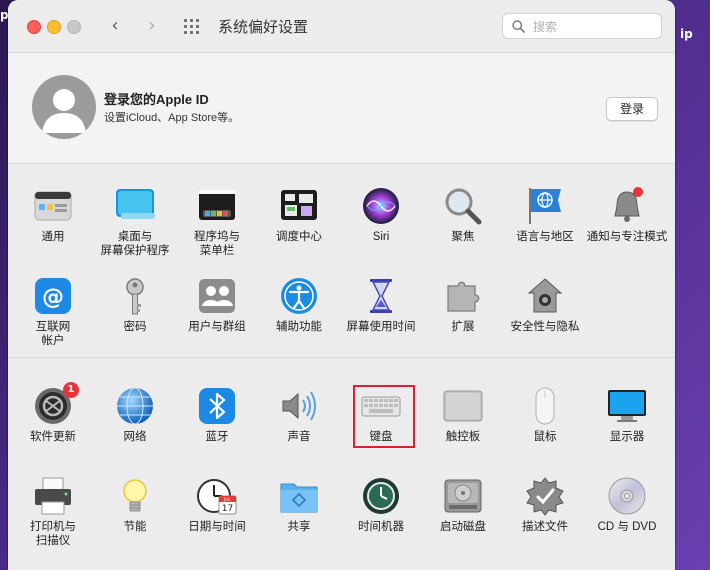 This screenshot has width=710, height=570. Describe the element at coordinates (217, 527) in the screenshot. I see `pref-label: 日期与时间` at that location.